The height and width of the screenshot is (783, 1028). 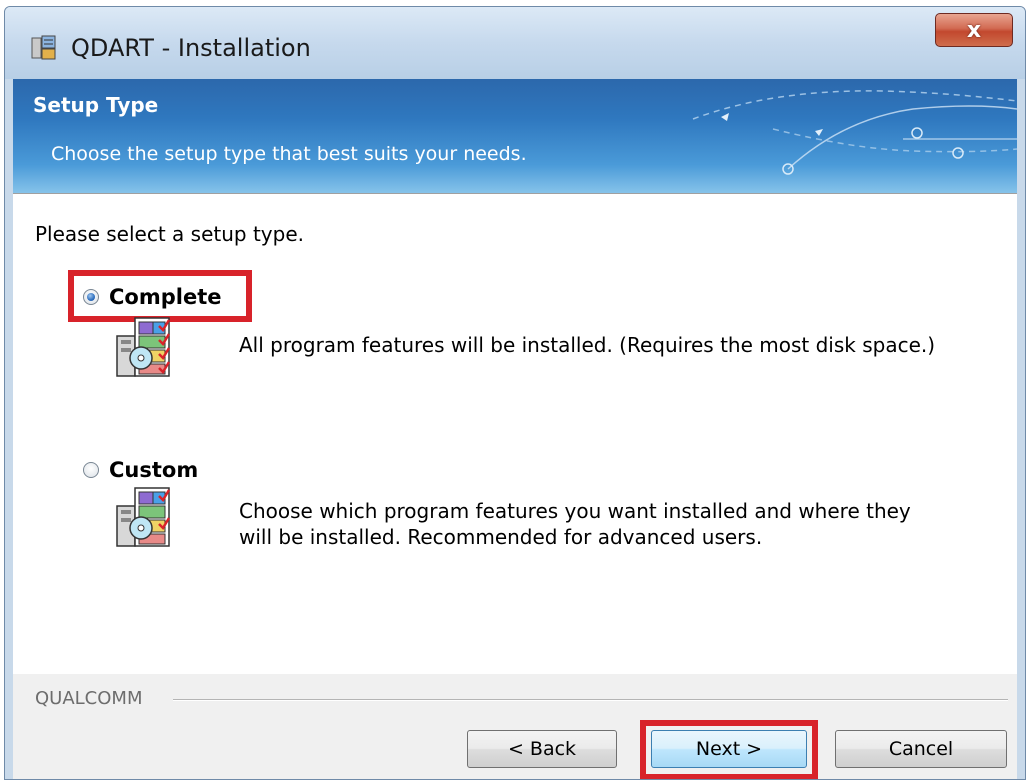 I want to click on close-icon: x, so click(x=974, y=30).